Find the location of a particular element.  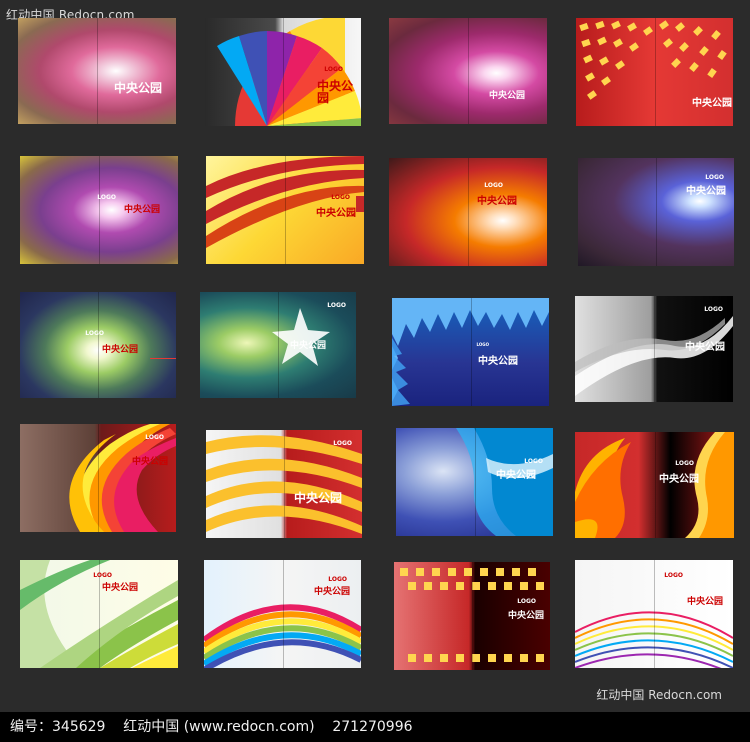

brochure-cover-9: LOGO 中央公园 is located at coordinates (98, 345).